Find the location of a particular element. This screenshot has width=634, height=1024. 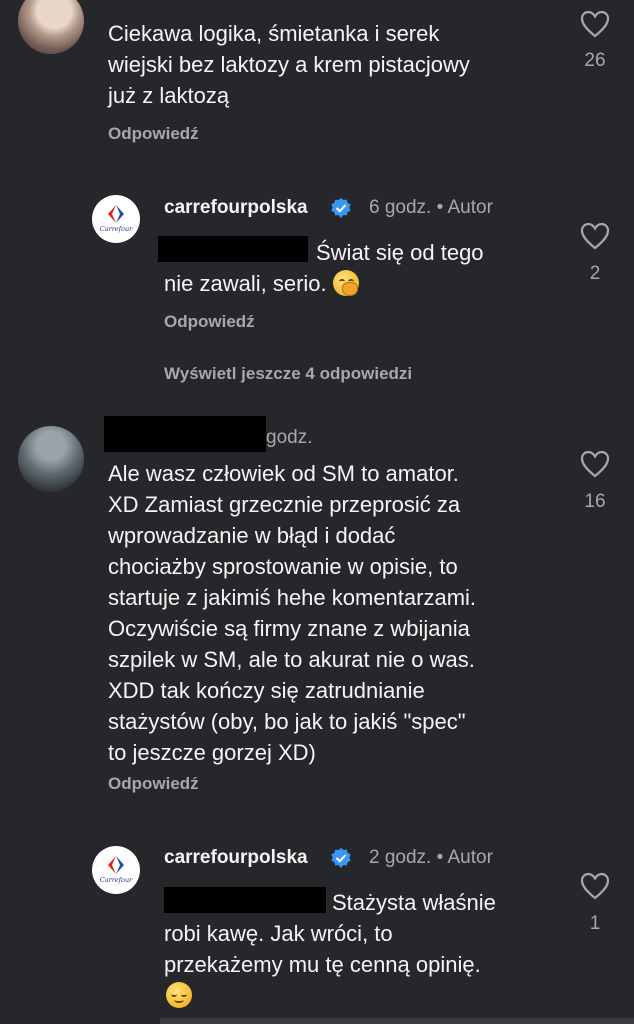

comment-meta: 6 godz. • Autor is located at coordinates (431, 208).